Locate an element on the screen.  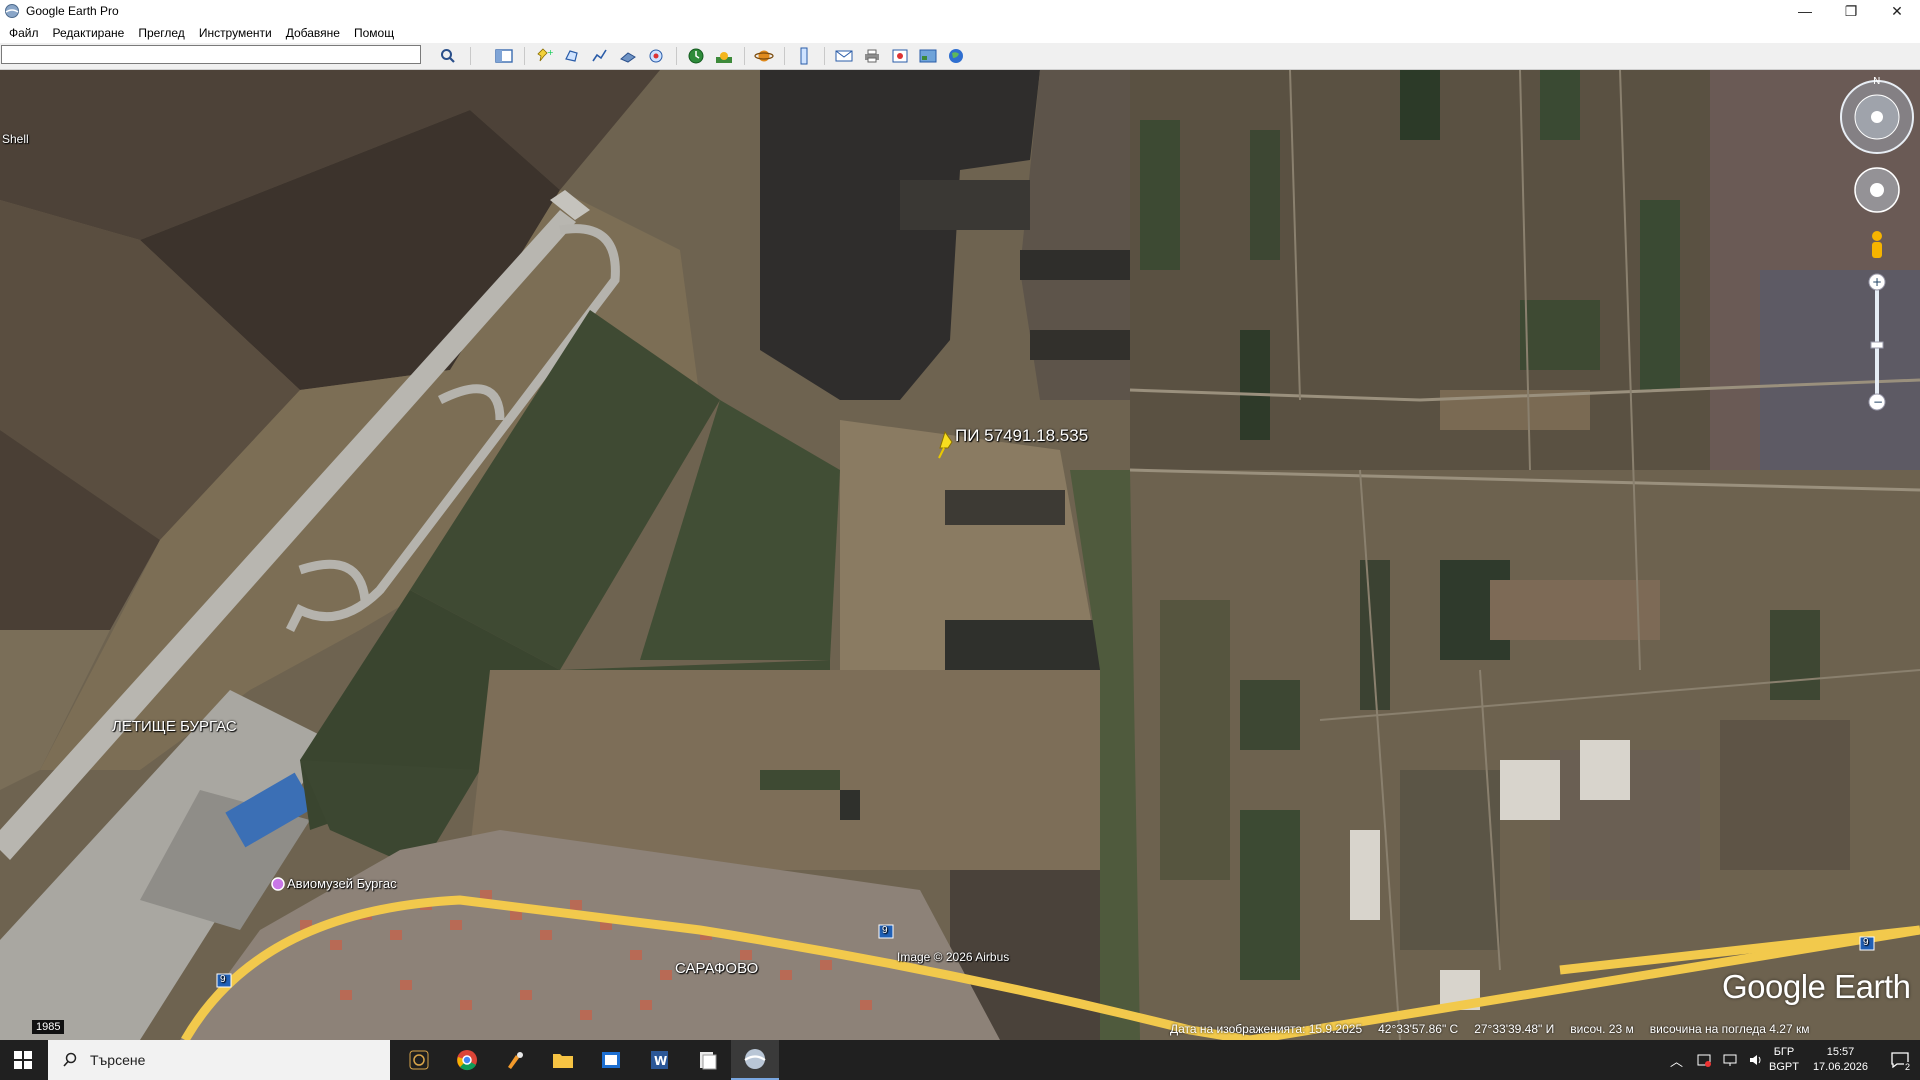
taskbar-app-chrome is located at coordinates (467, 1060).